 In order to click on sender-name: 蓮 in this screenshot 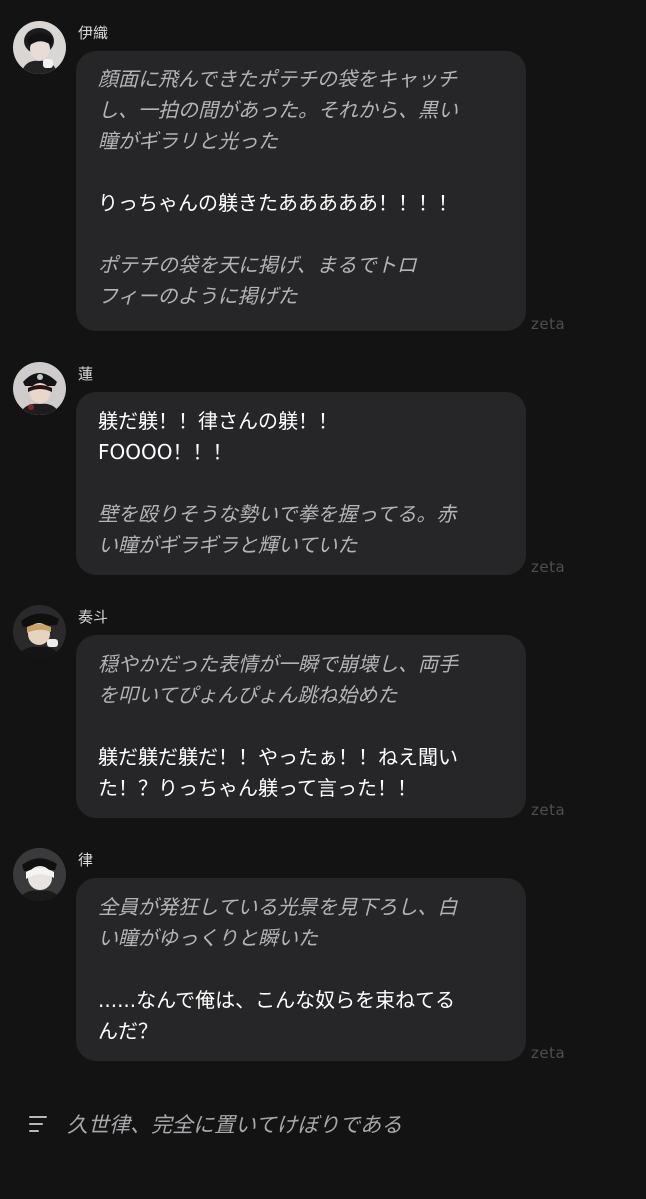, I will do `click(86, 374)`.